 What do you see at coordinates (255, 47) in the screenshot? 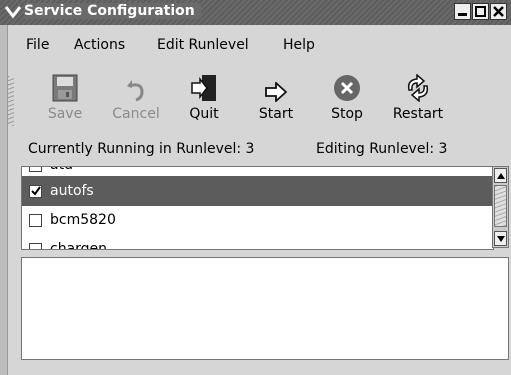
I see `menu-bar: File Actions Edit Runlevel Help` at bounding box center [255, 47].